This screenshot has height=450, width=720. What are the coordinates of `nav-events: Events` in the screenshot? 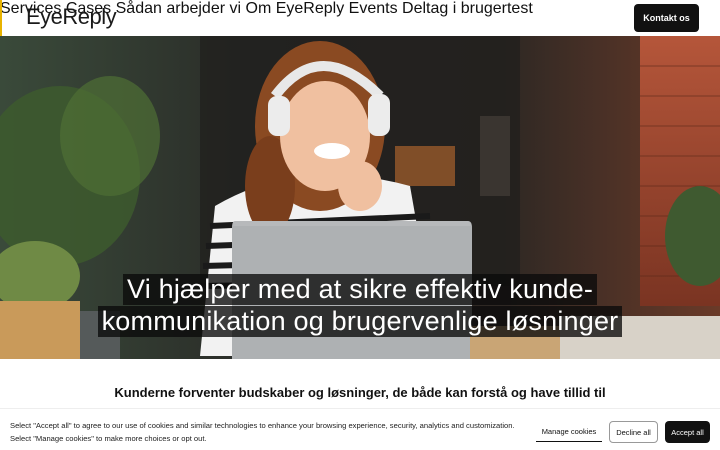 It's located at (373, 8).